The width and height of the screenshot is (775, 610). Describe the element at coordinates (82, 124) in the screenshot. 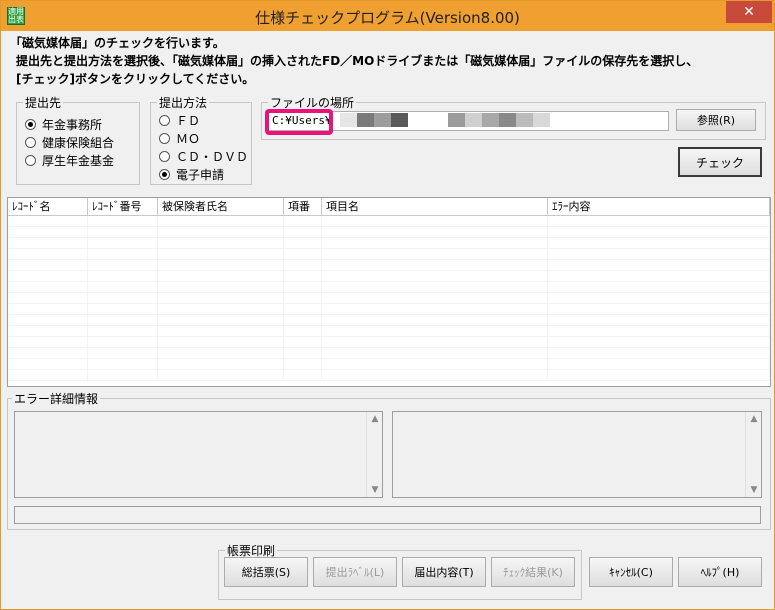

I see `radio-pension-office: 年金事務所` at that location.